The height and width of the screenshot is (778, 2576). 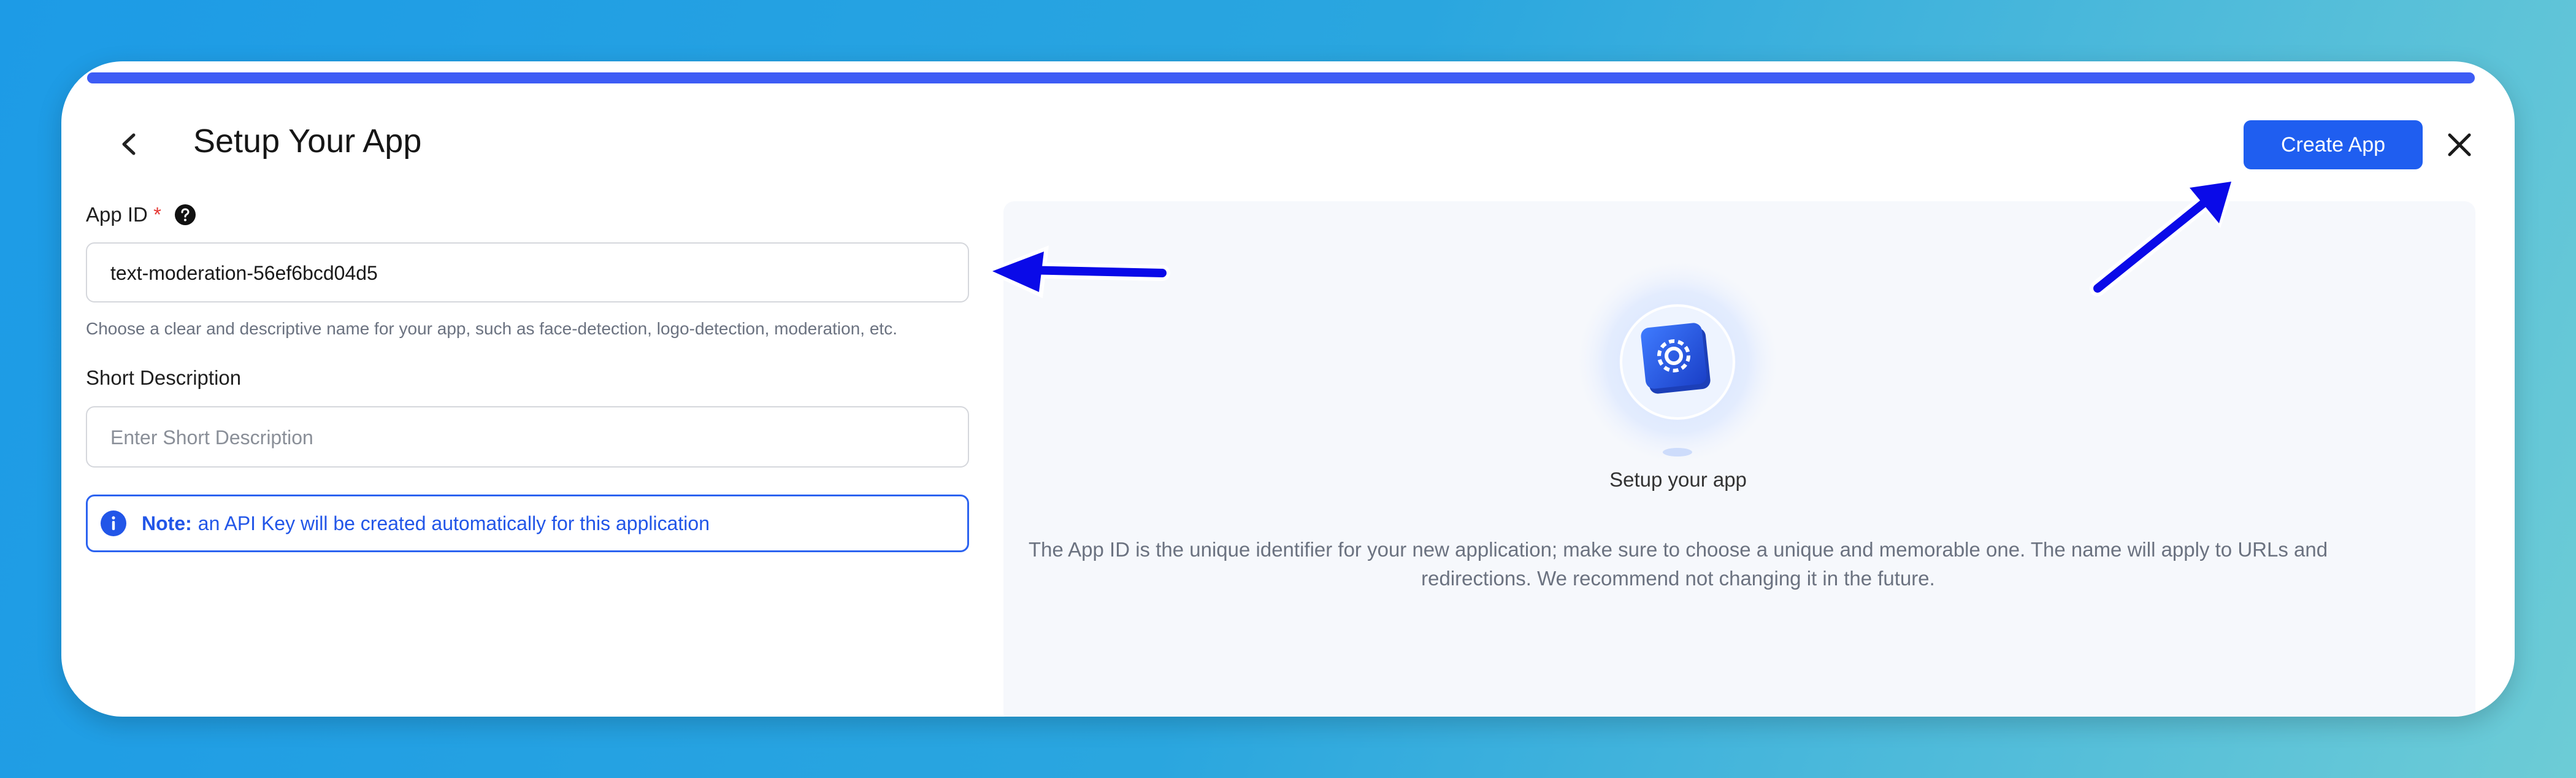 I want to click on close-button, so click(x=2459, y=144).